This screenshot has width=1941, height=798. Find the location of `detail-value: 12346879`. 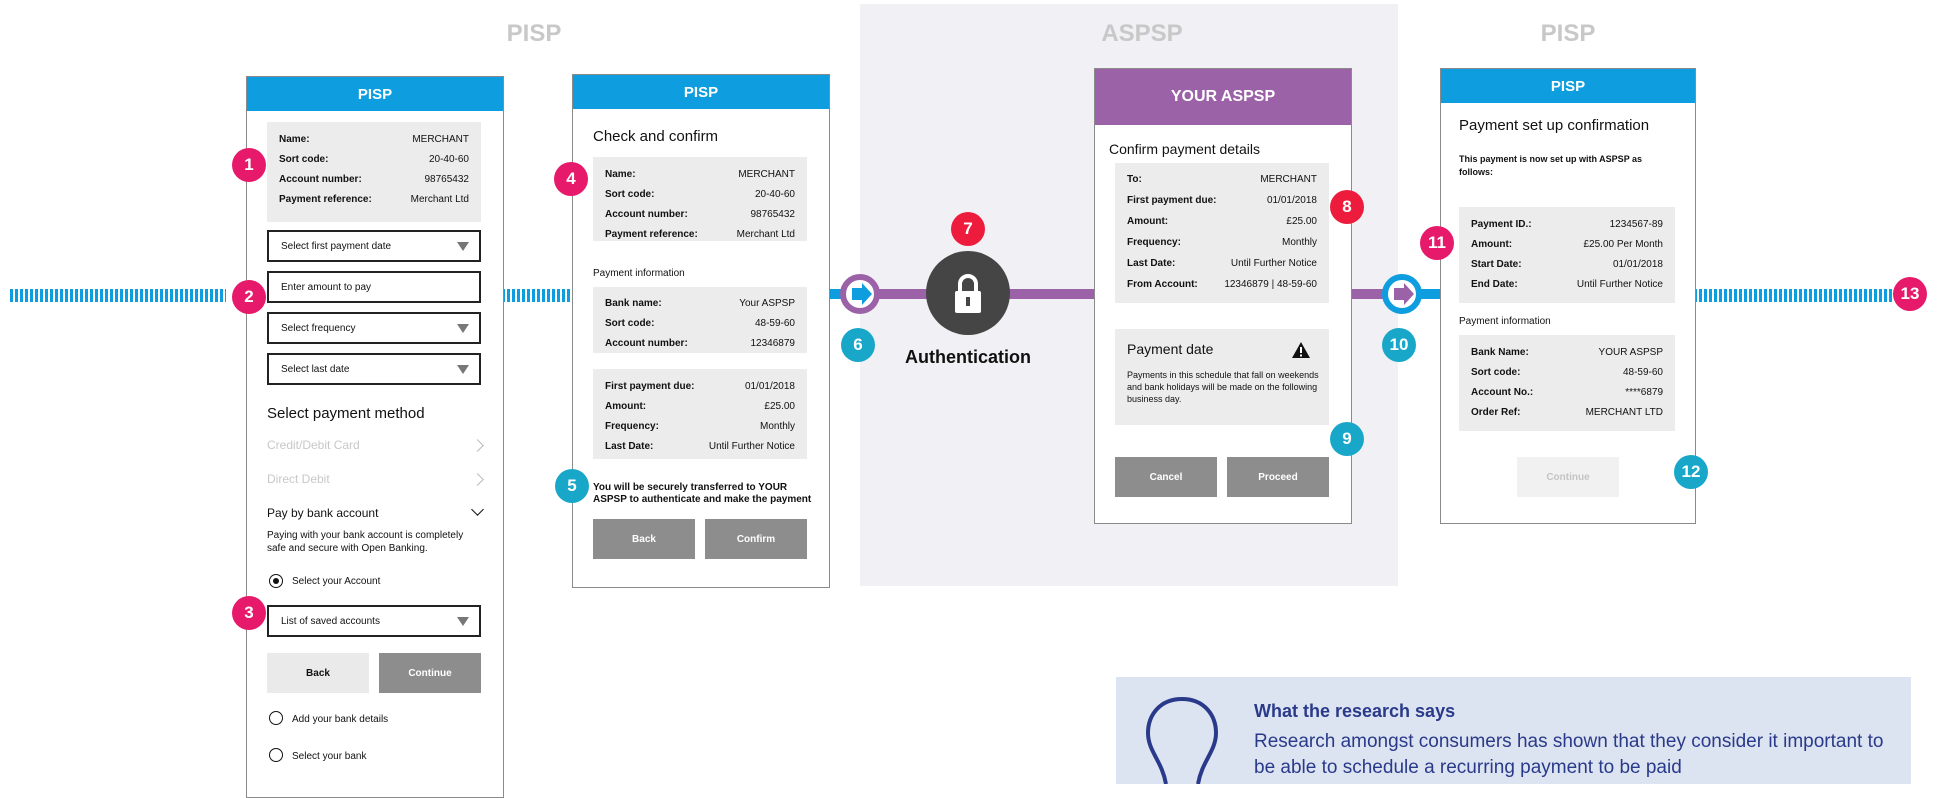

detail-value: 12346879 is located at coordinates (773, 343).